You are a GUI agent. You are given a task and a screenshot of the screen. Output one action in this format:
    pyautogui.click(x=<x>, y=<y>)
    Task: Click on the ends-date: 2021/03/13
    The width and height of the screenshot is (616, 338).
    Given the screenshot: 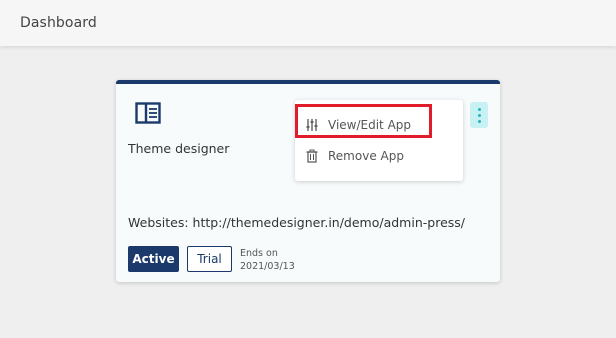 What is the action you would take?
    pyautogui.click(x=267, y=266)
    